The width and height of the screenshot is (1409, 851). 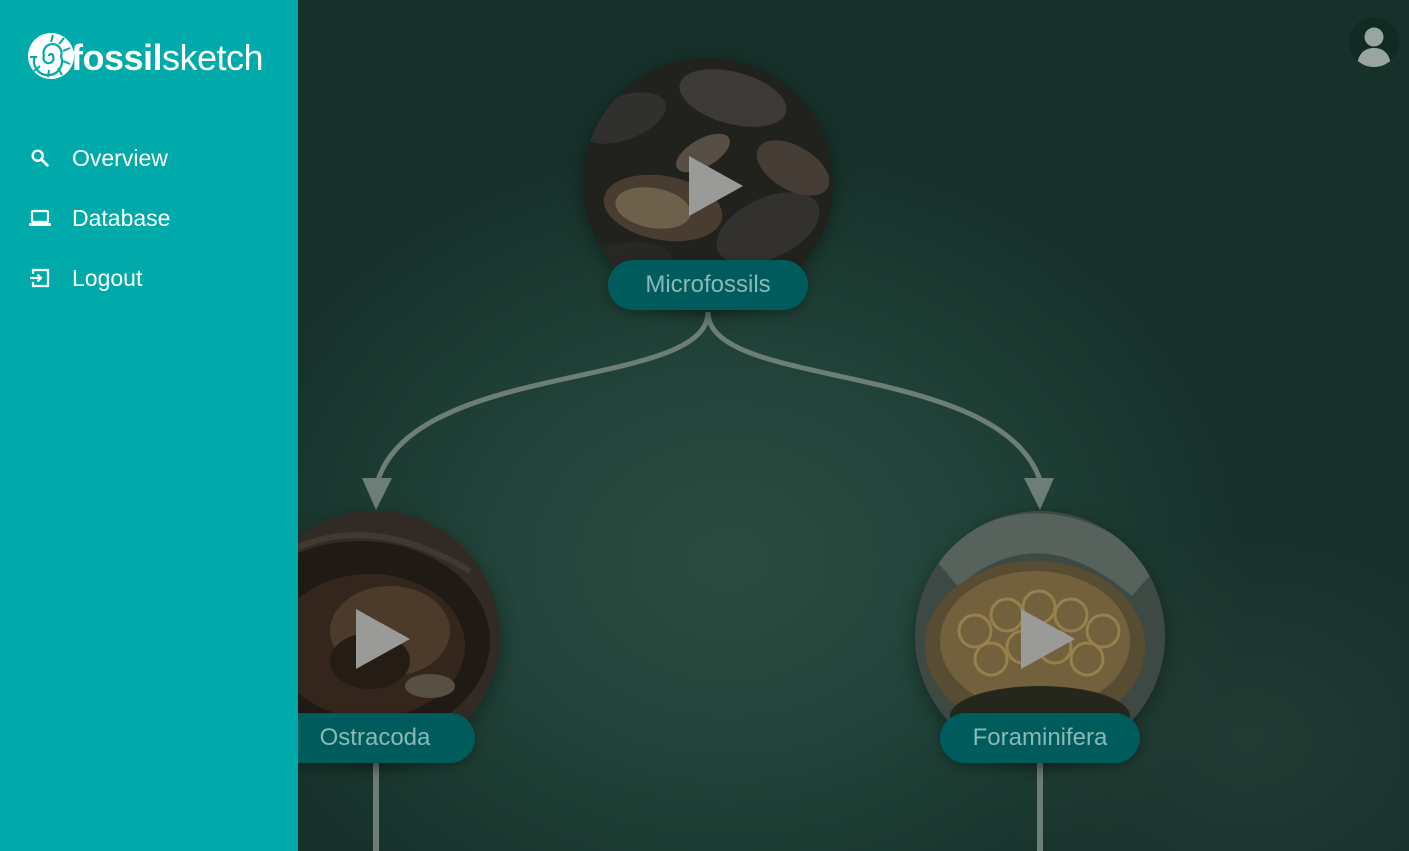 What do you see at coordinates (1039, 494) in the screenshot?
I see `arrowhead-foraminifera` at bounding box center [1039, 494].